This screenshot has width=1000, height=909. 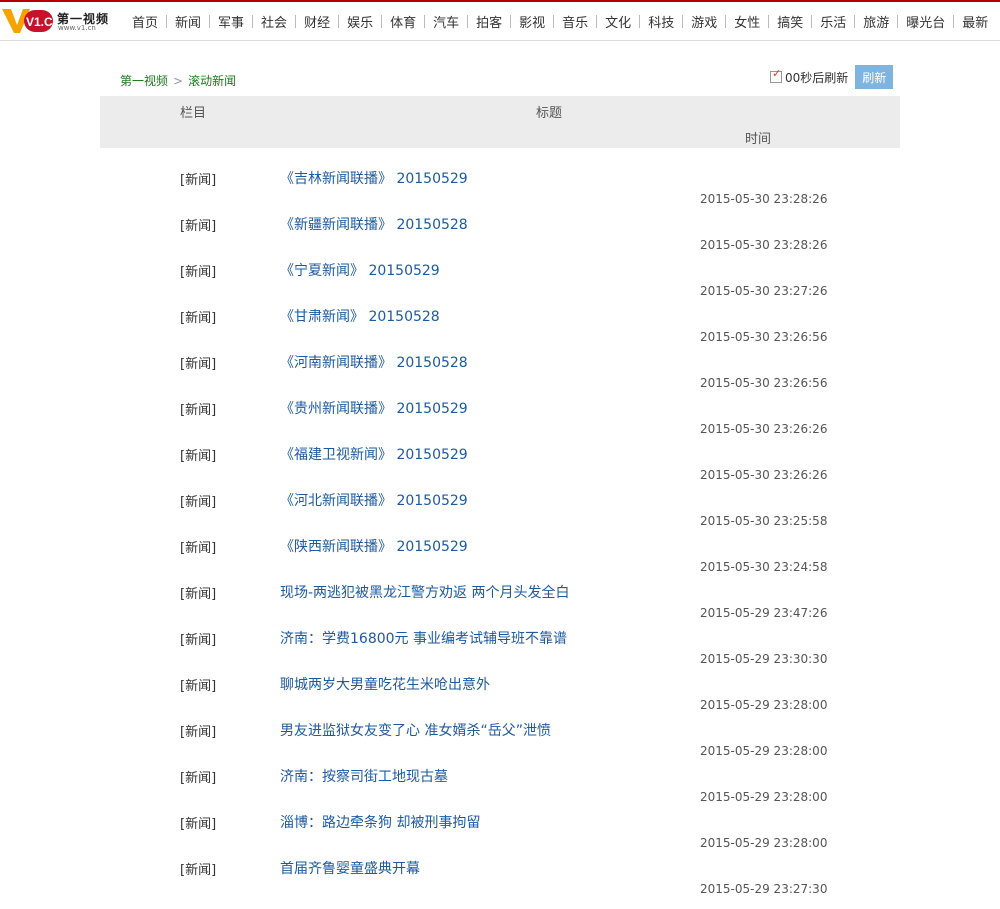 I want to click on nav-item-10: 音乐, so click(x=576, y=21).